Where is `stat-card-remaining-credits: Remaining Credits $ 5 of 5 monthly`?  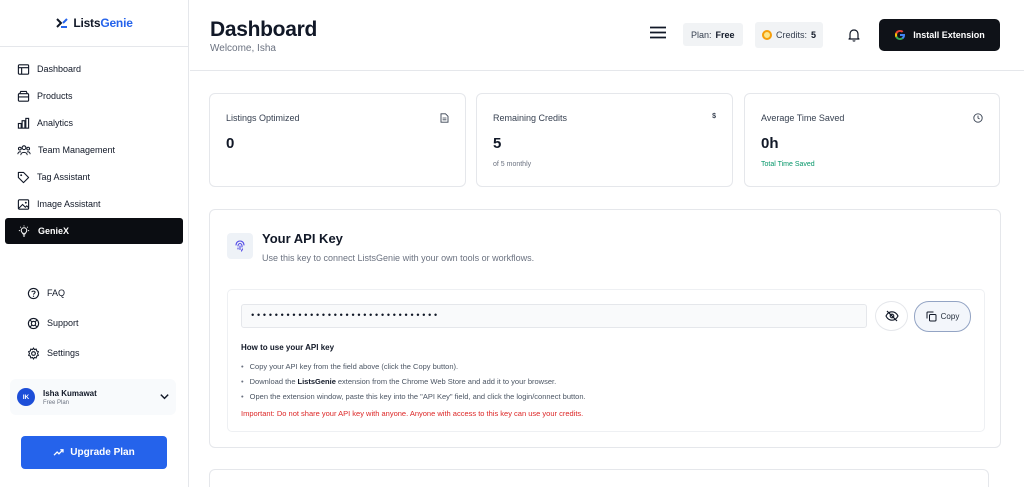 stat-card-remaining-credits: Remaining Credits $ 5 of 5 monthly is located at coordinates (604, 140).